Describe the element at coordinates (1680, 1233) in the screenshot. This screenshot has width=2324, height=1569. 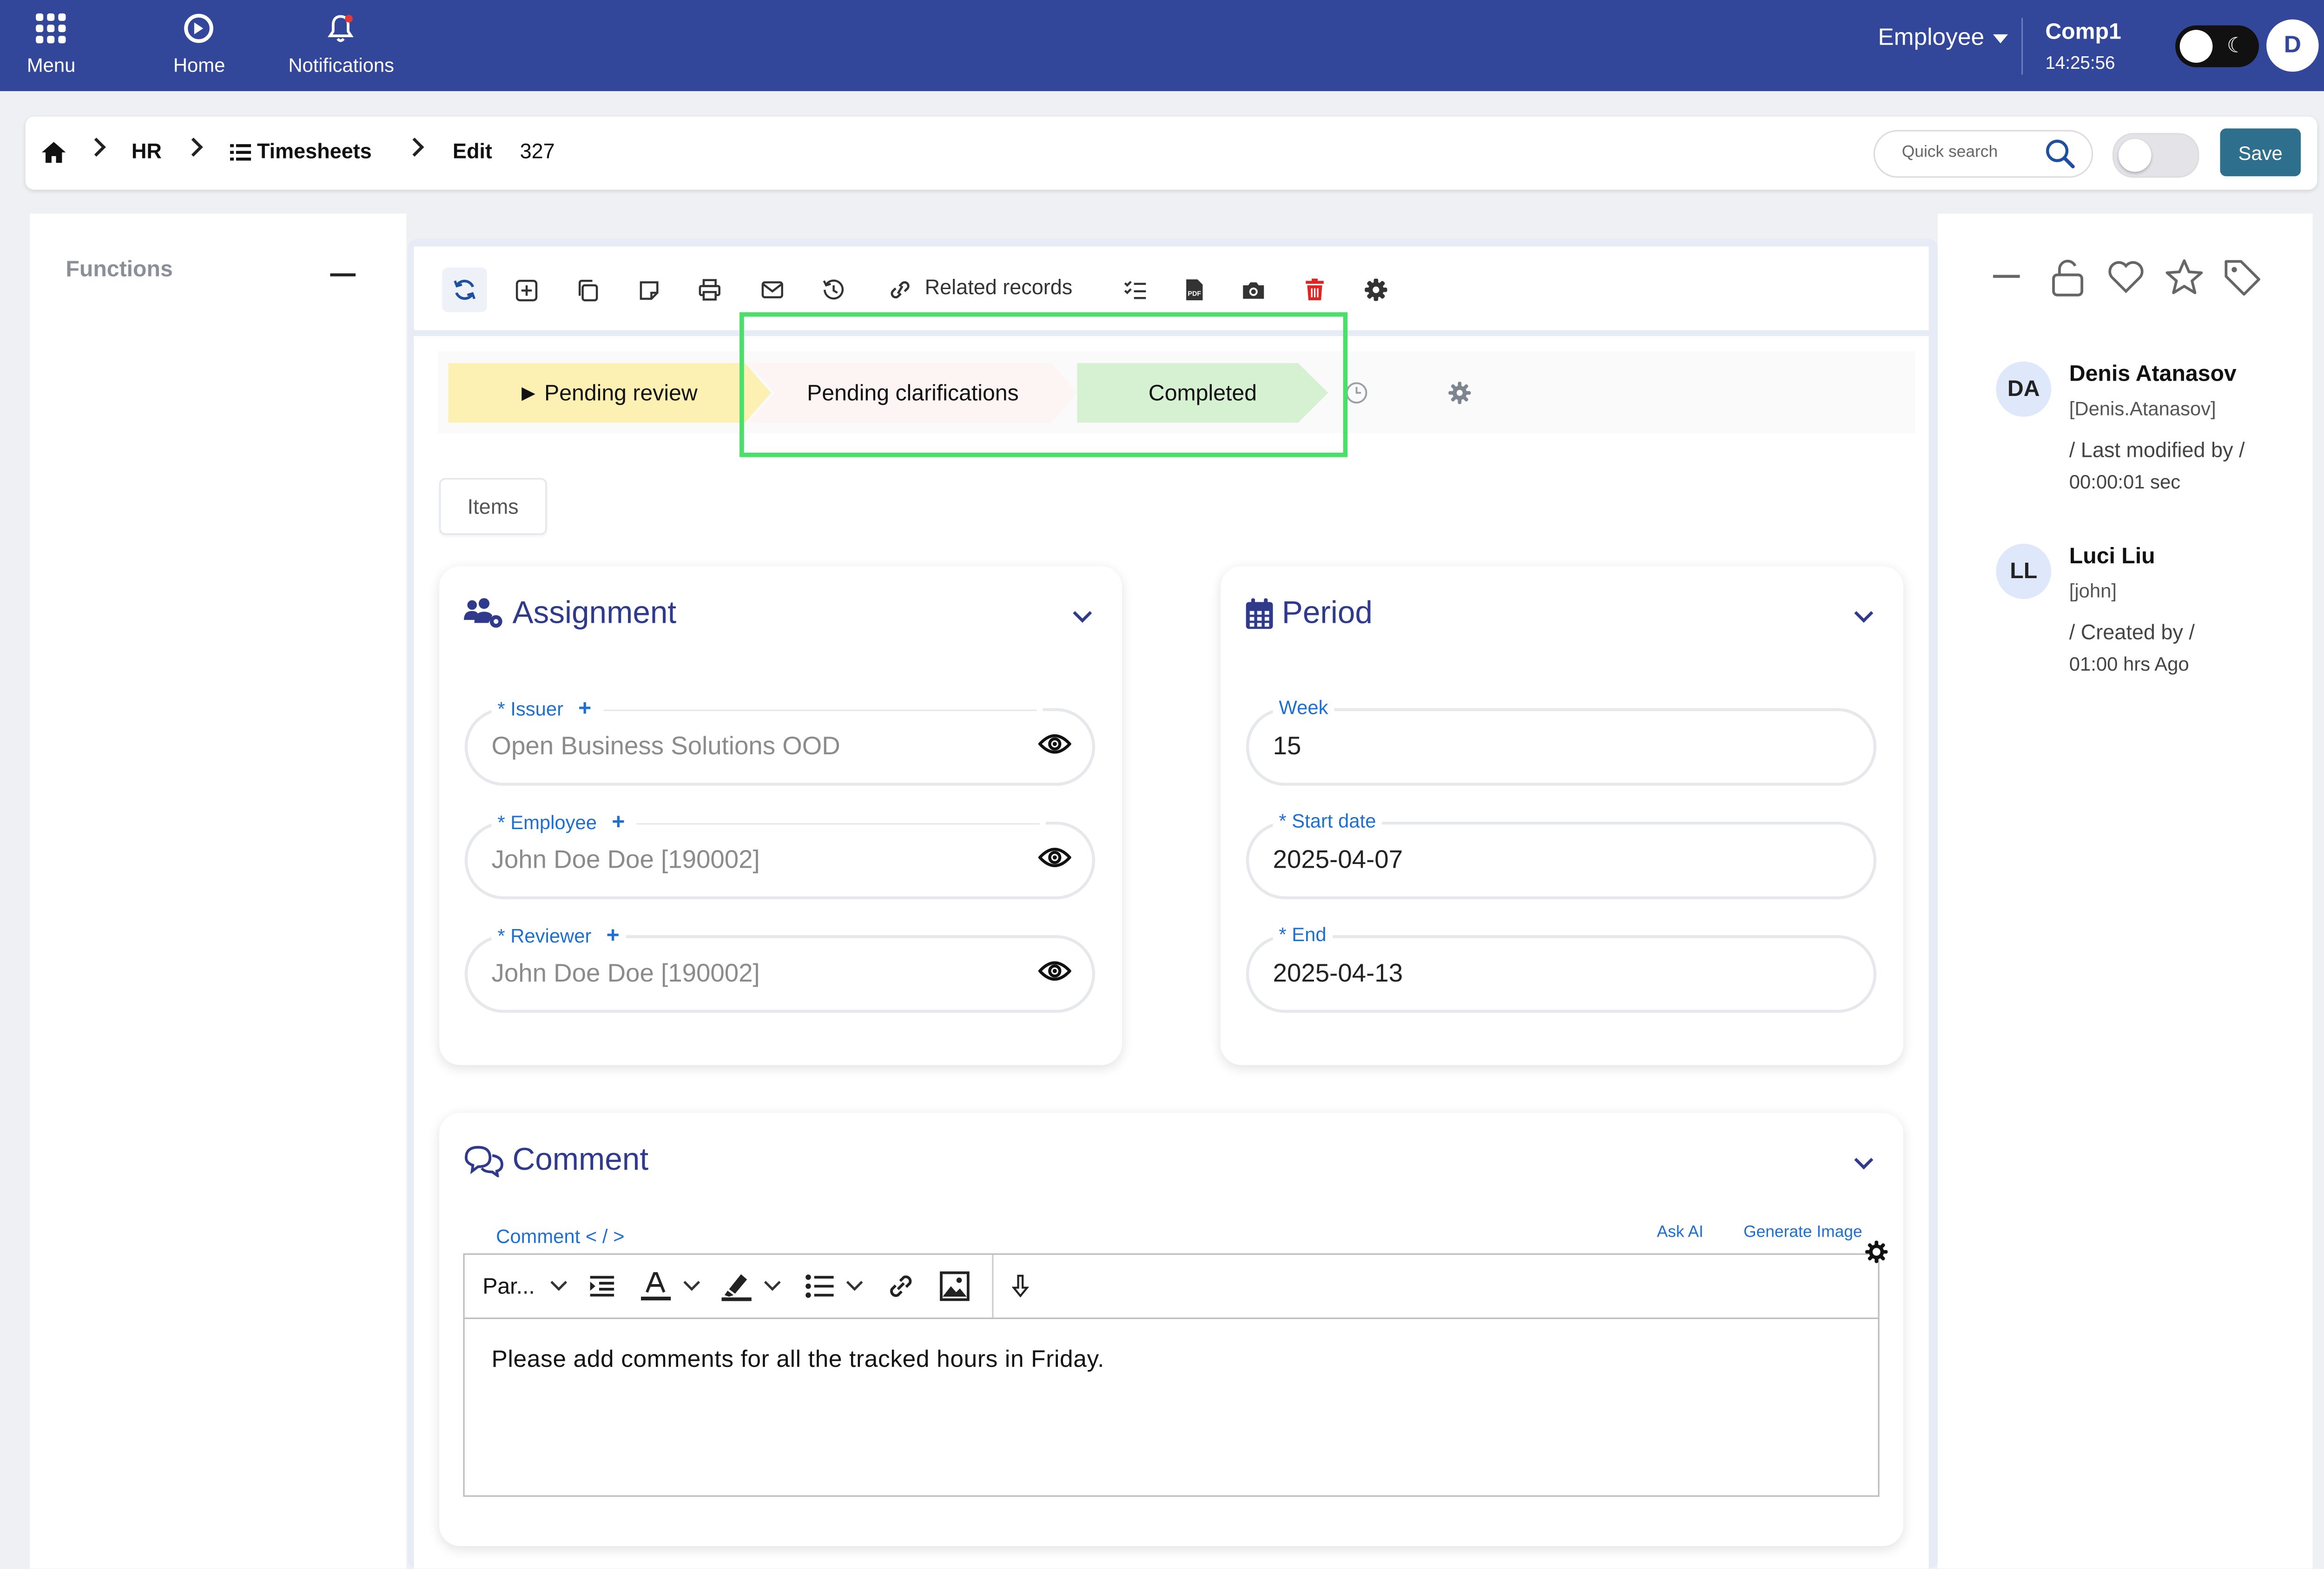
I see `ask-ai-link: Ask AI` at that location.